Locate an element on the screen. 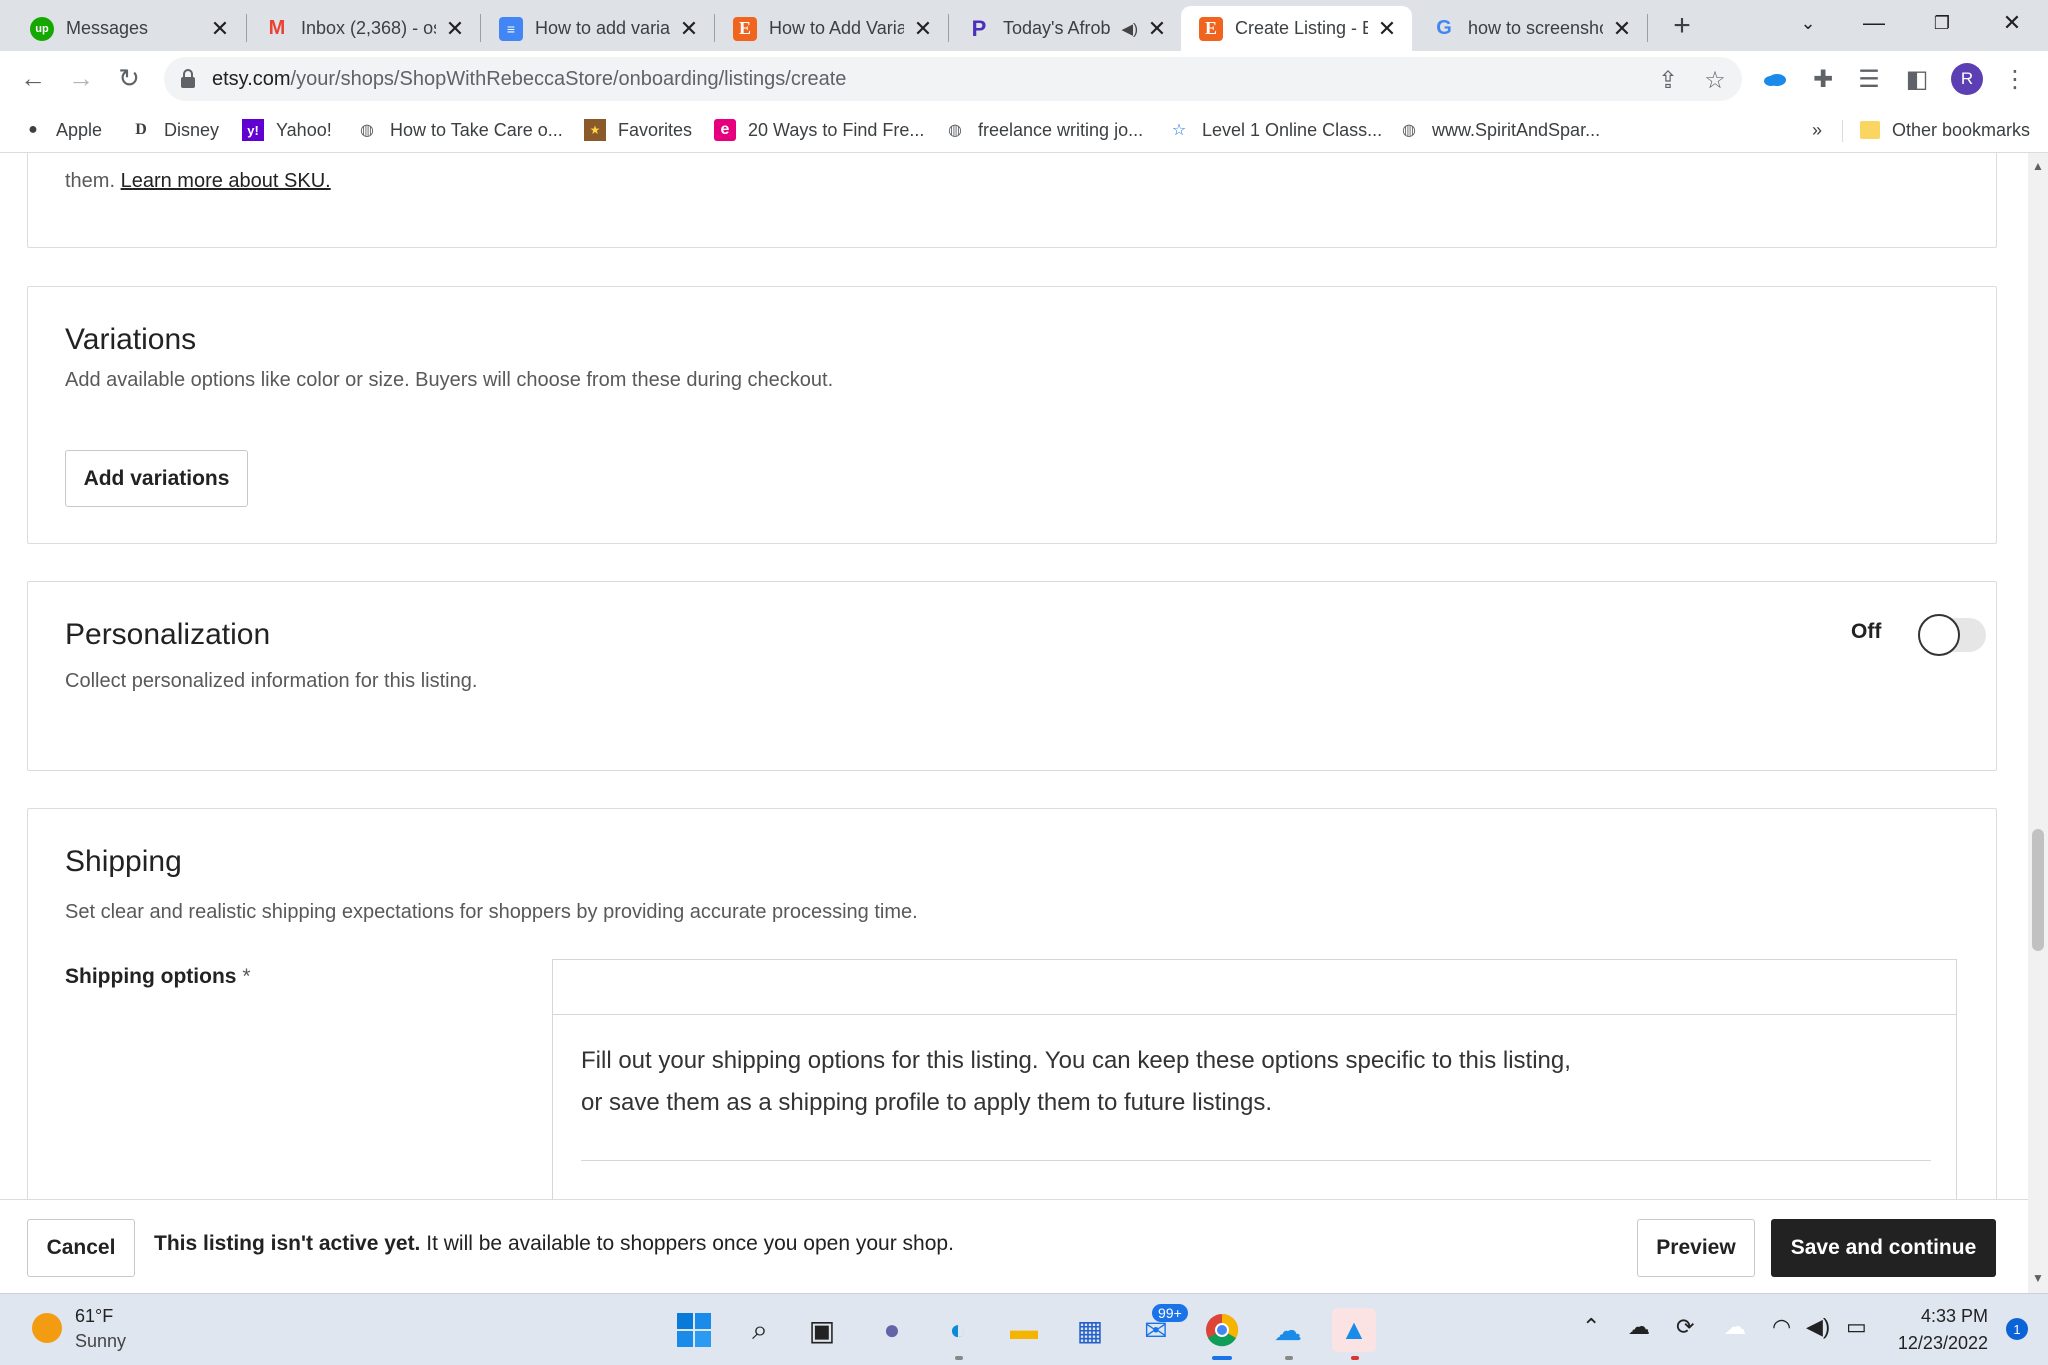 The width and height of the screenshot is (2048, 1365). edge-icon: ◐ is located at coordinates (958, 1330).